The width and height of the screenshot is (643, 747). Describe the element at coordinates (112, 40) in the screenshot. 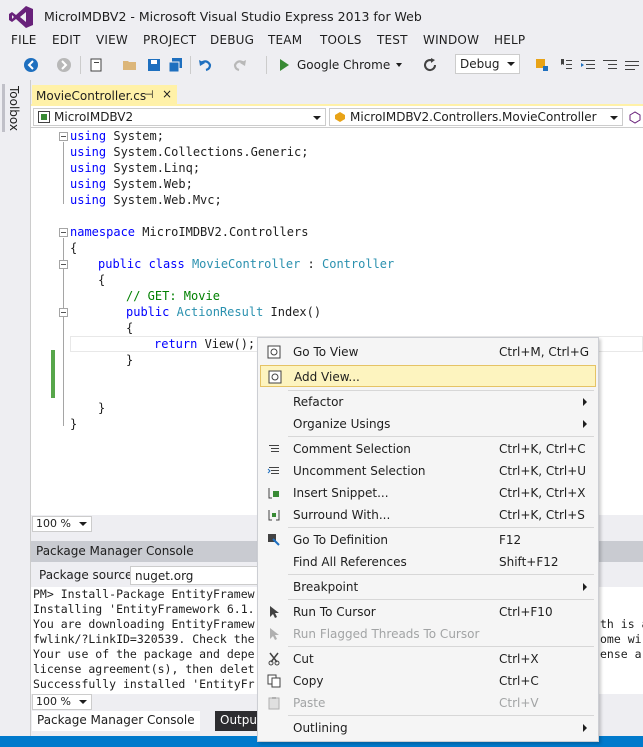

I see `menu-view: VIEW` at that location.